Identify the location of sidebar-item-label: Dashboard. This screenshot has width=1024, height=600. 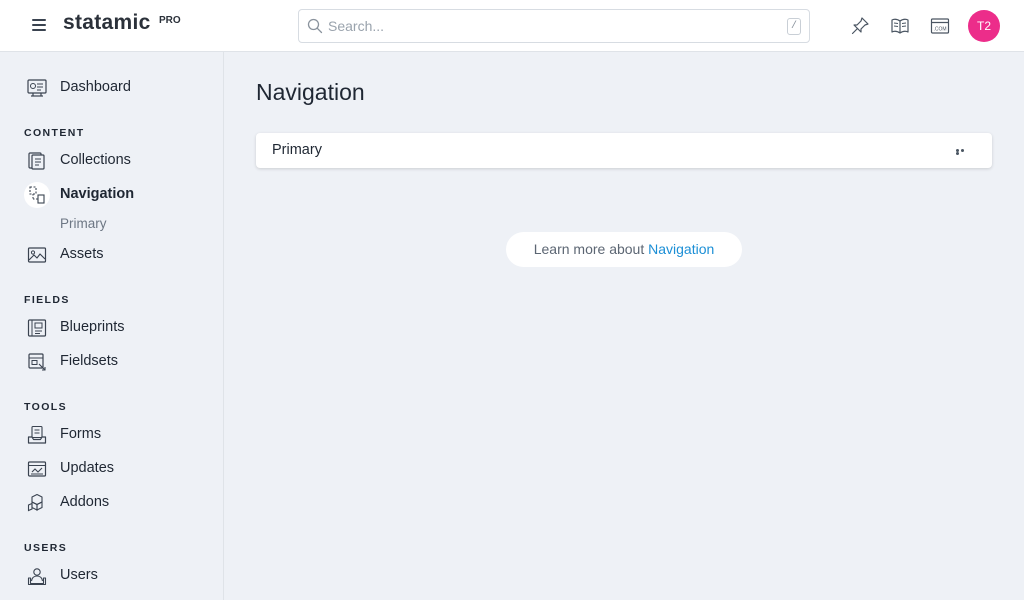
(95, 87).